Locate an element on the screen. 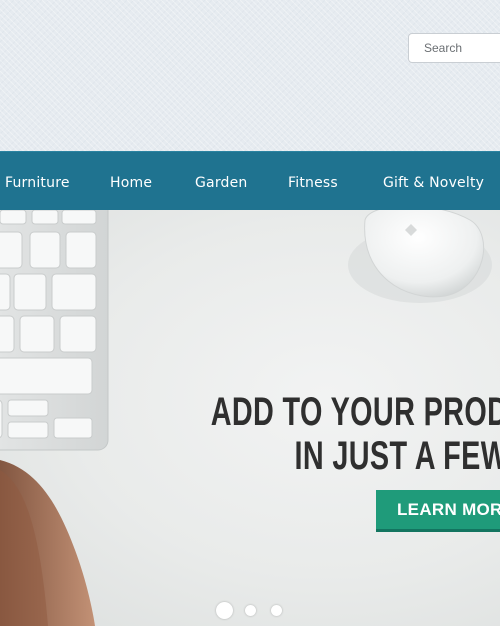 The image size is (500, 626). keyboard-image is located at coordinates (54, 418).